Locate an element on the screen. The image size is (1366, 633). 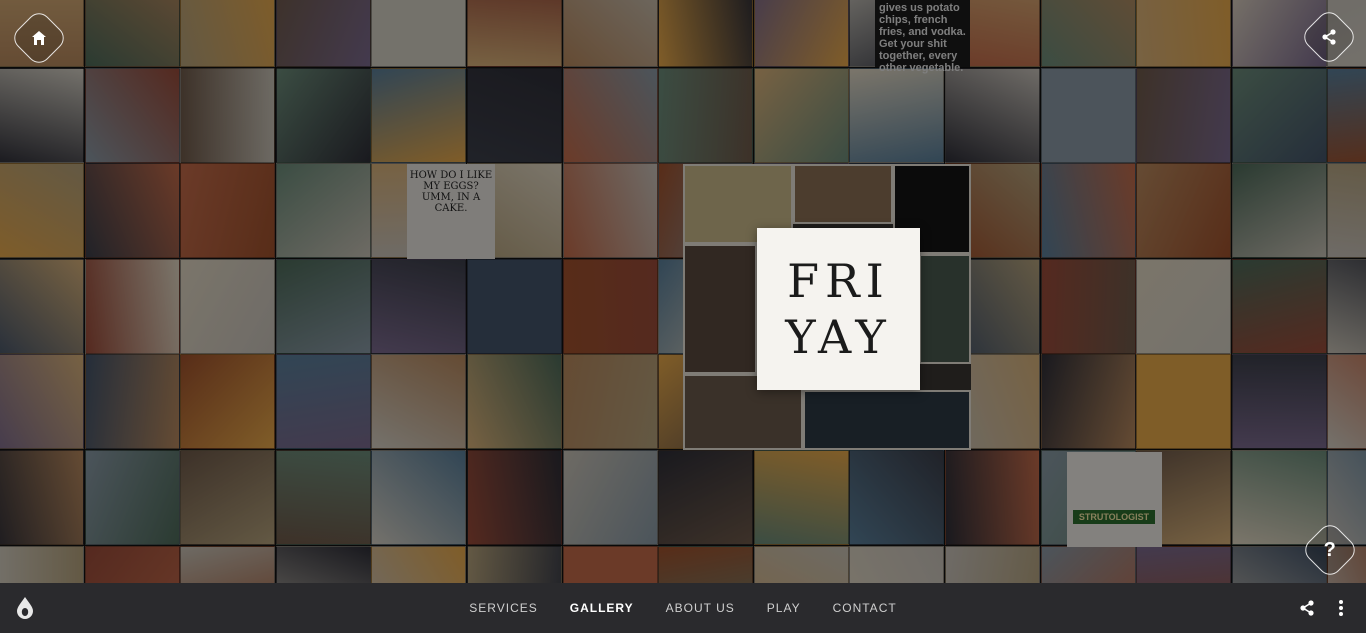
friyay-feature-card: FRI YAY is located at coordinates (838, 309).